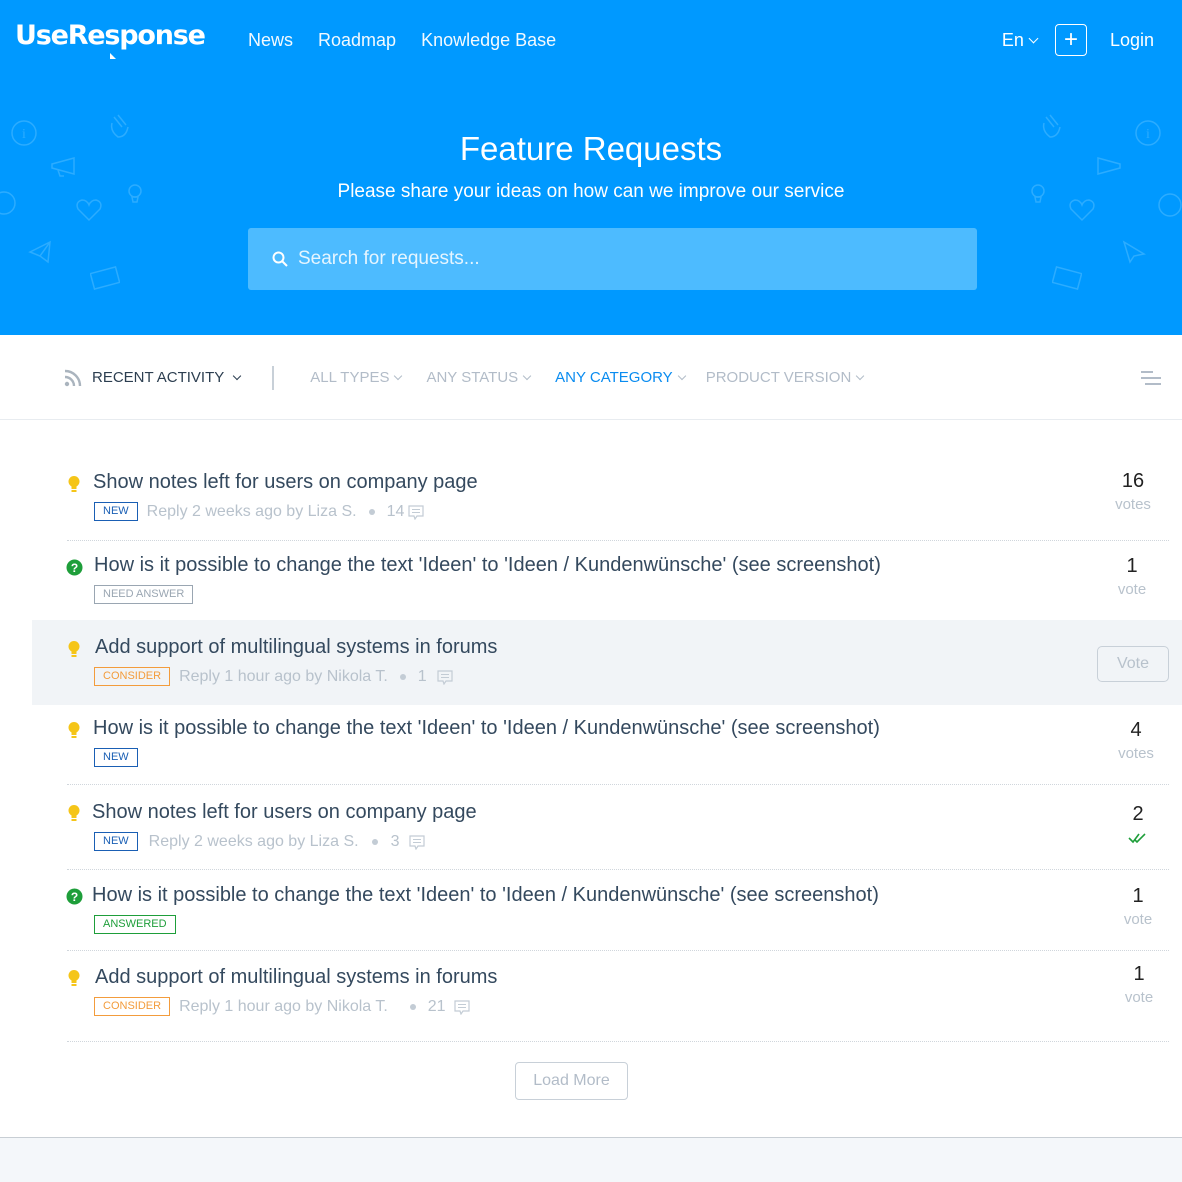 The image size is (1182, 1182). Describe the element at coordinates (608, 259) in the screenshot. I see `search-input` at that location.